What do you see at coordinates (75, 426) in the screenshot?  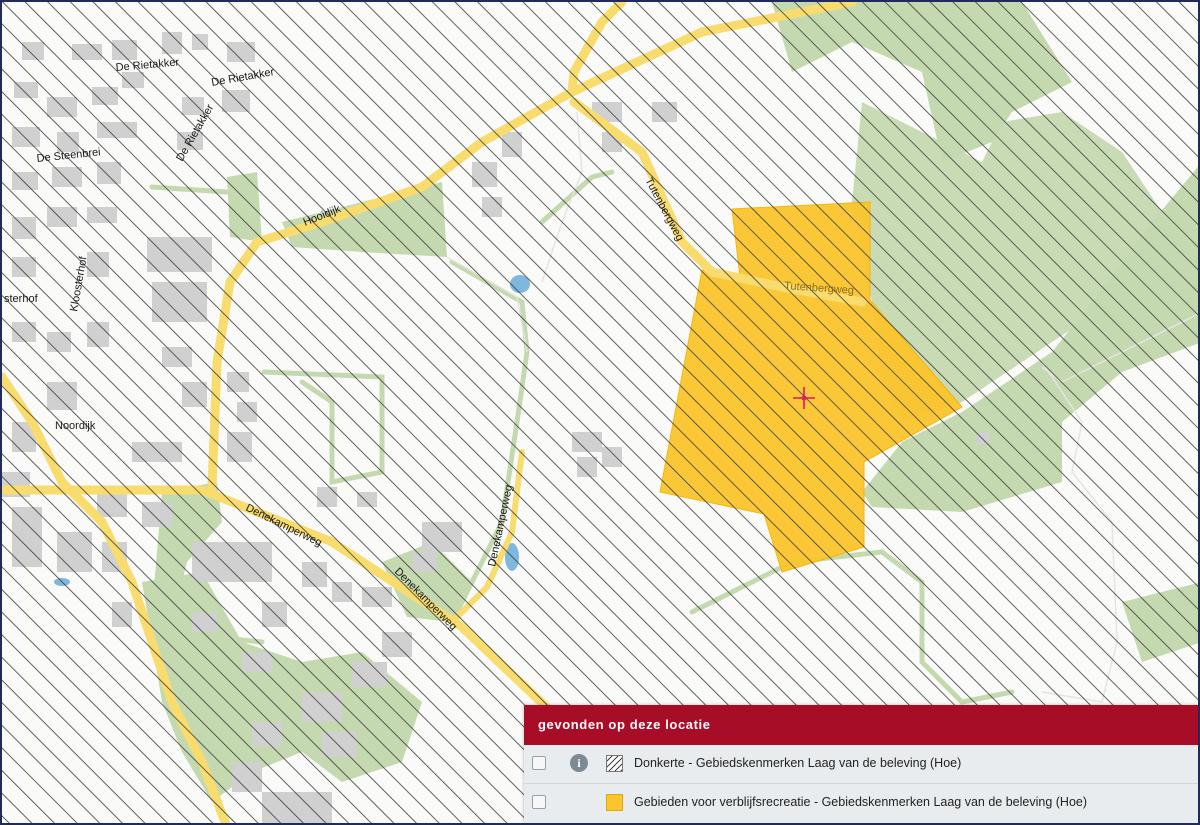 I see `street-label-noordijk: Noordijk` at bounding box center [75, 426].